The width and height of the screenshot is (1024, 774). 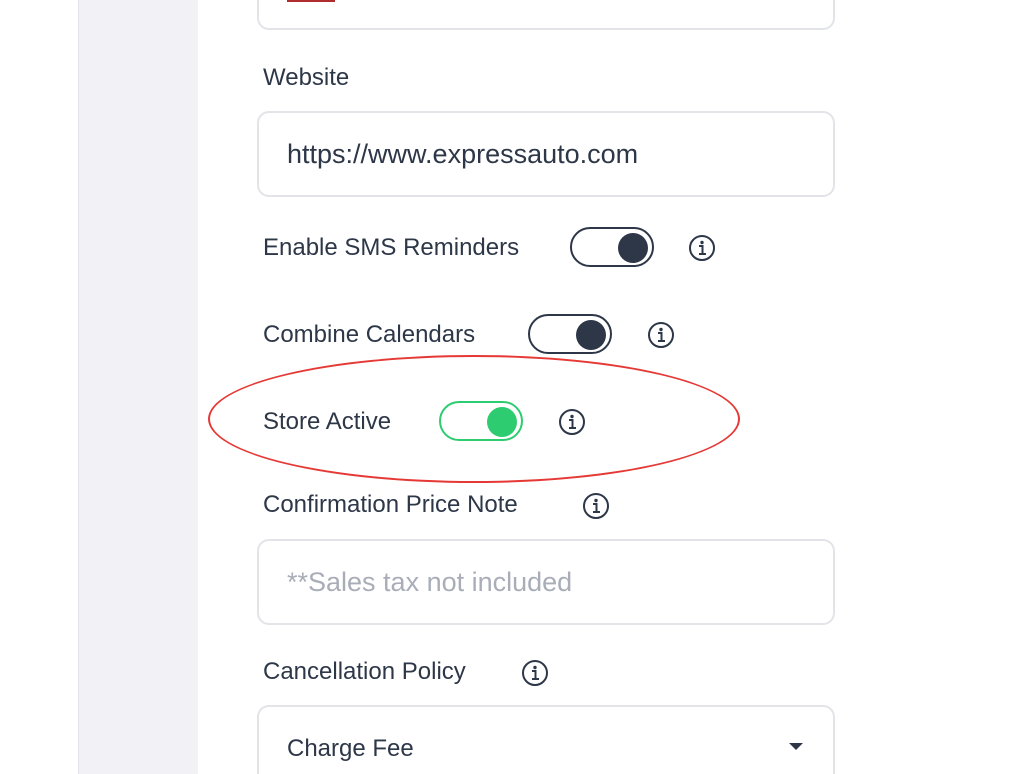 What do you see at coordinates (364, 671) in the screenshot?
I see `cancellation-policy-label: Cancellation Policy` at bounding box center [364, 671].